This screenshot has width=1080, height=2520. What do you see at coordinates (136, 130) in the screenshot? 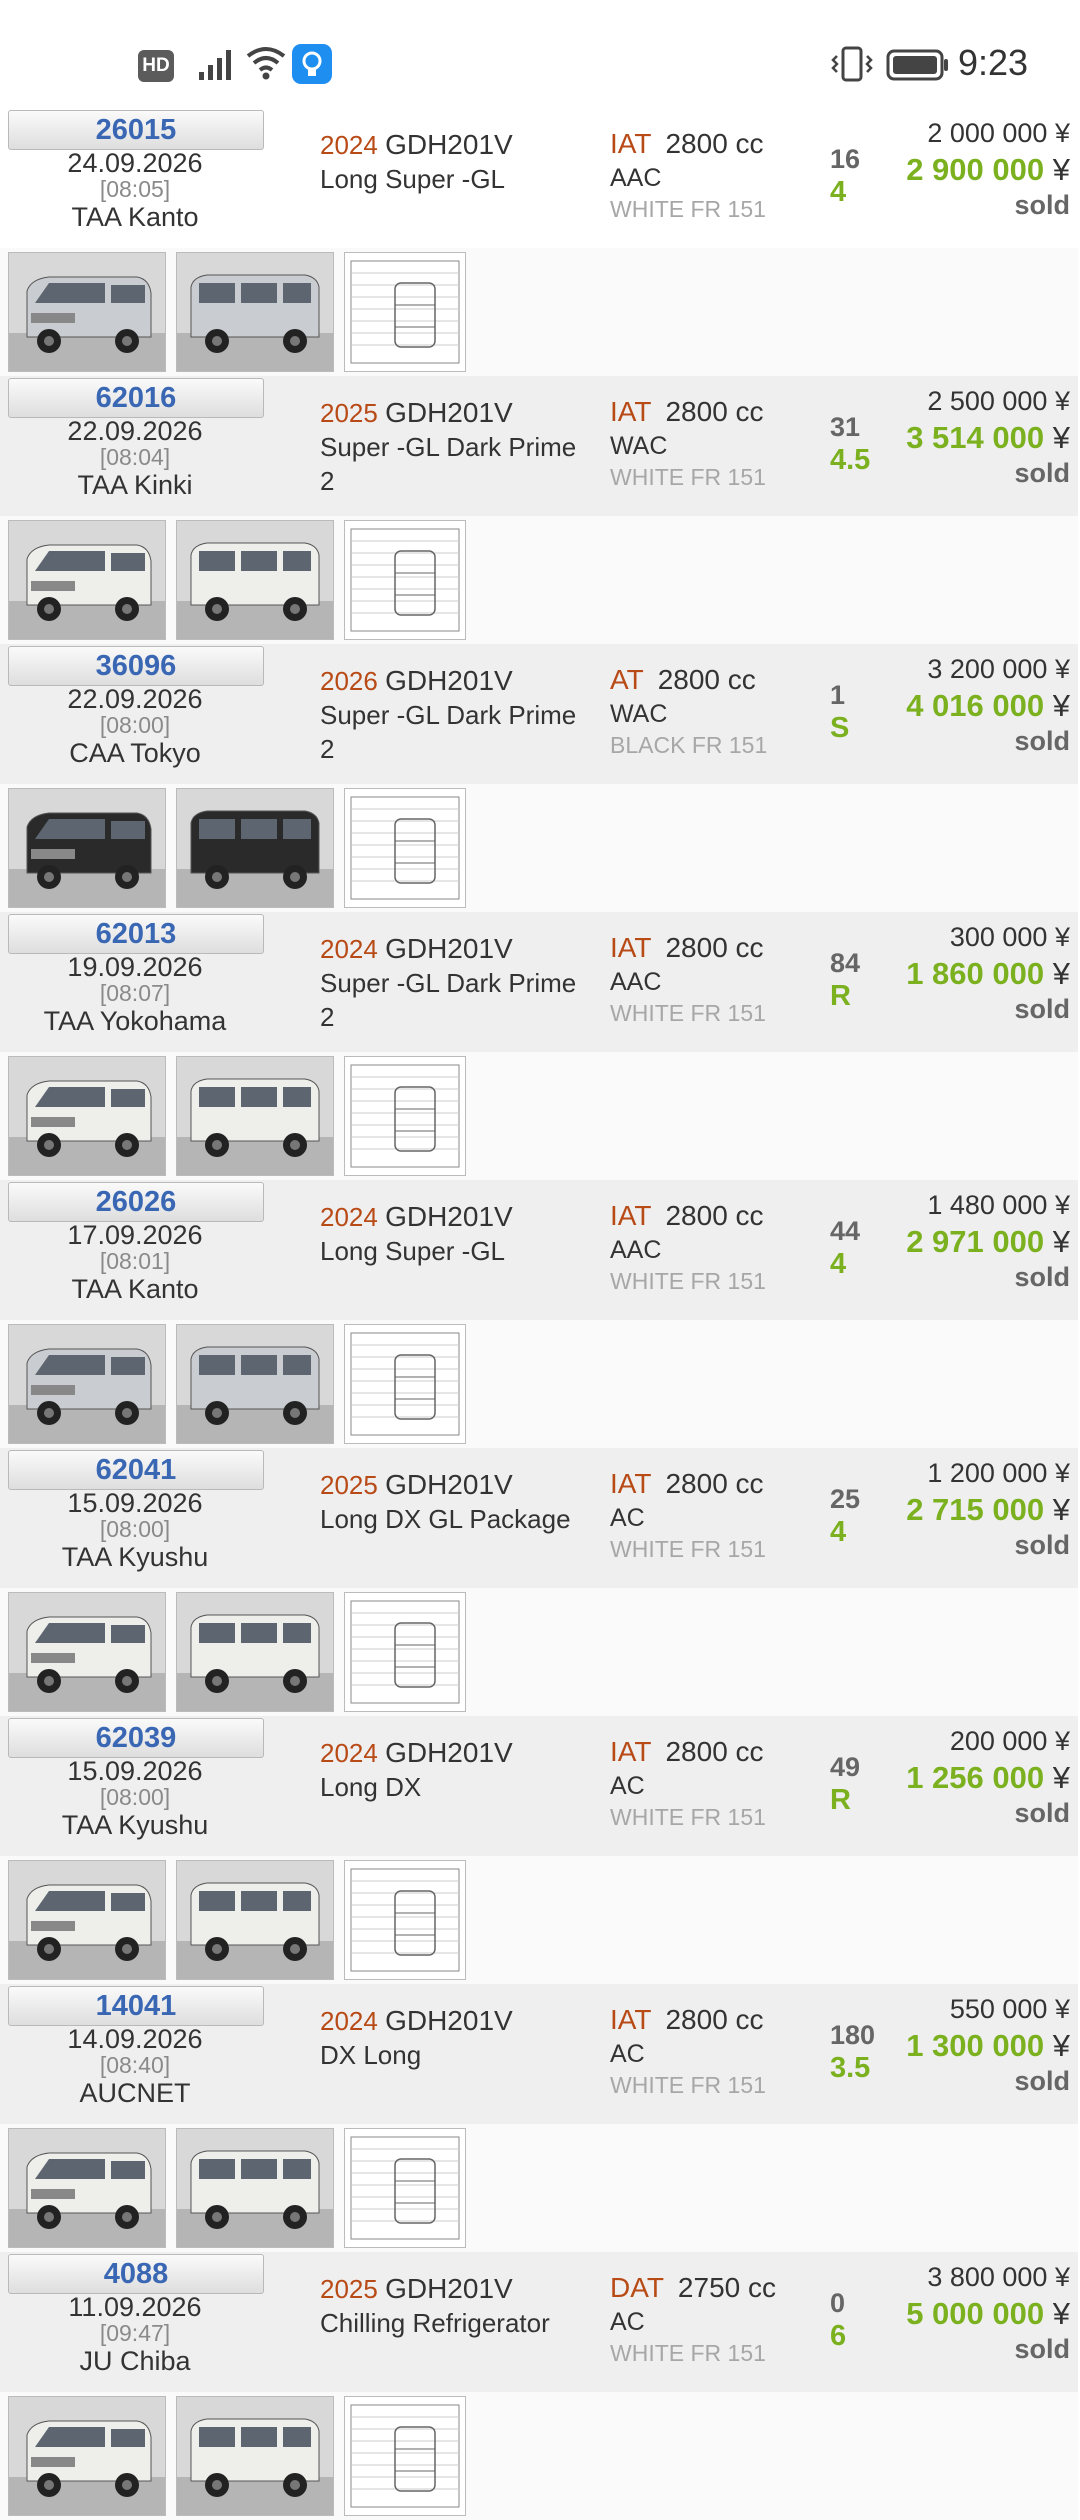
I see `lot-number-button: 26015` at bounding box center [136, 130].